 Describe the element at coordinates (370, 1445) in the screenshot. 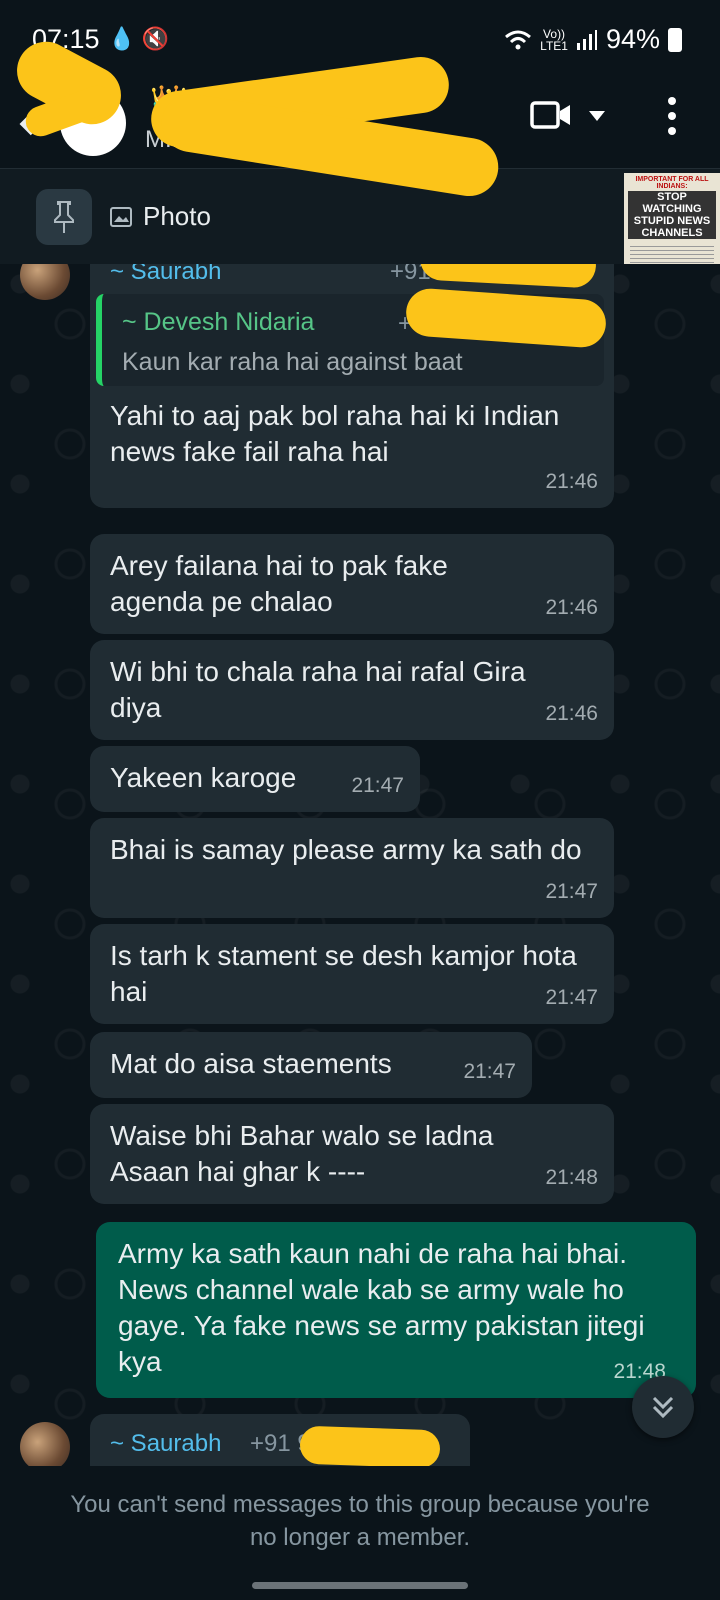

I see `redaction-mark` at that location.